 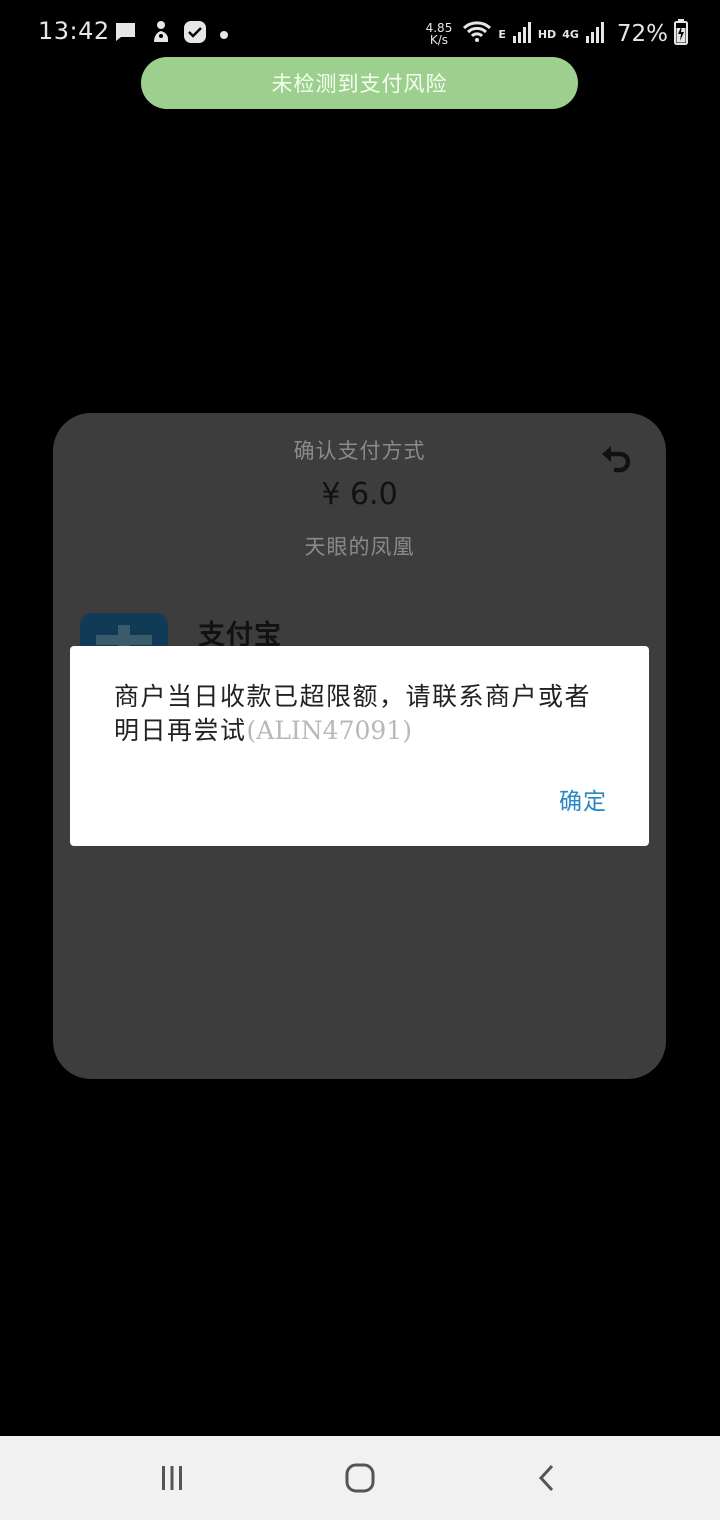 I want to click on battery-percent: 72%, so click(x=642, y=34).